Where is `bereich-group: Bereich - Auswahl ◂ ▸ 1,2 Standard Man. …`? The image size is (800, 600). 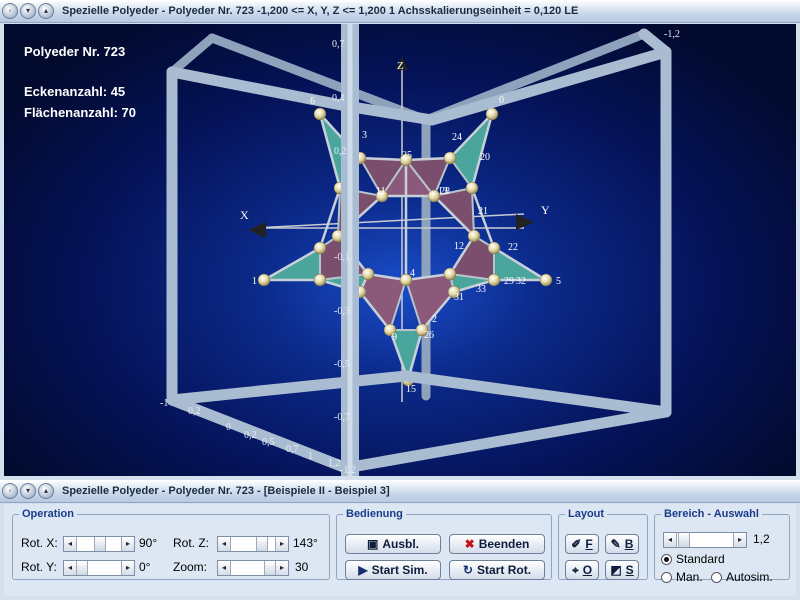
bereich-group: Bereich - Auswahl ◂ ▸ 1,2 Standard Man. … is located at coordinates (722, 546).